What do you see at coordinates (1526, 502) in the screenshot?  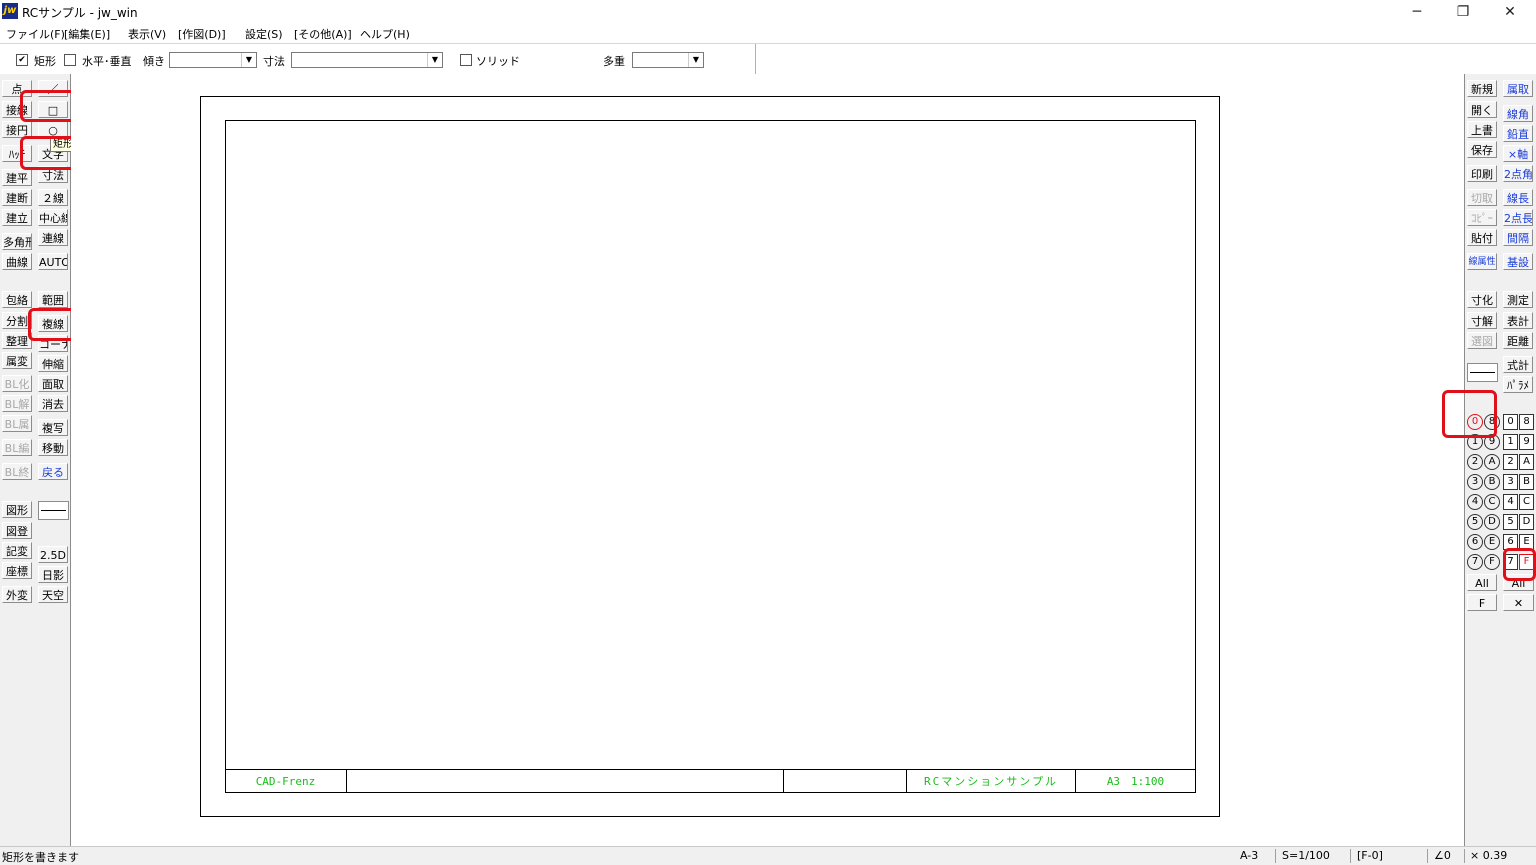 I see `layer-c: C` at bounding box center [1526, 502].